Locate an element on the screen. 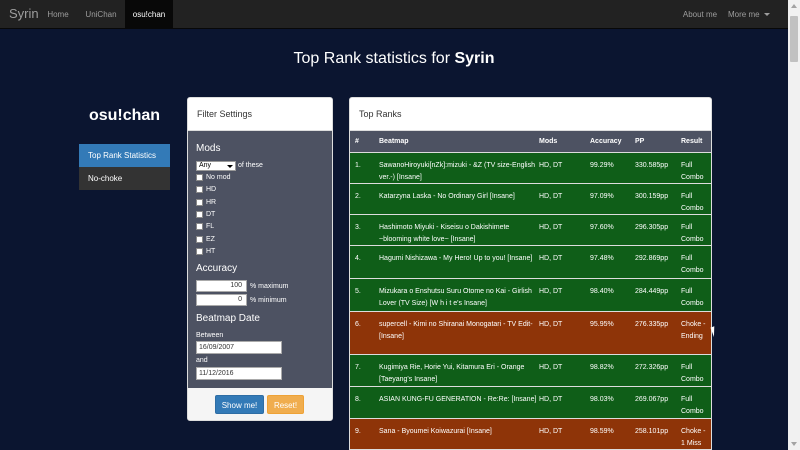 The width and height of the screenshot is (800, 450). sidebar-title: osu!chan is located at coordinates (124, 115).